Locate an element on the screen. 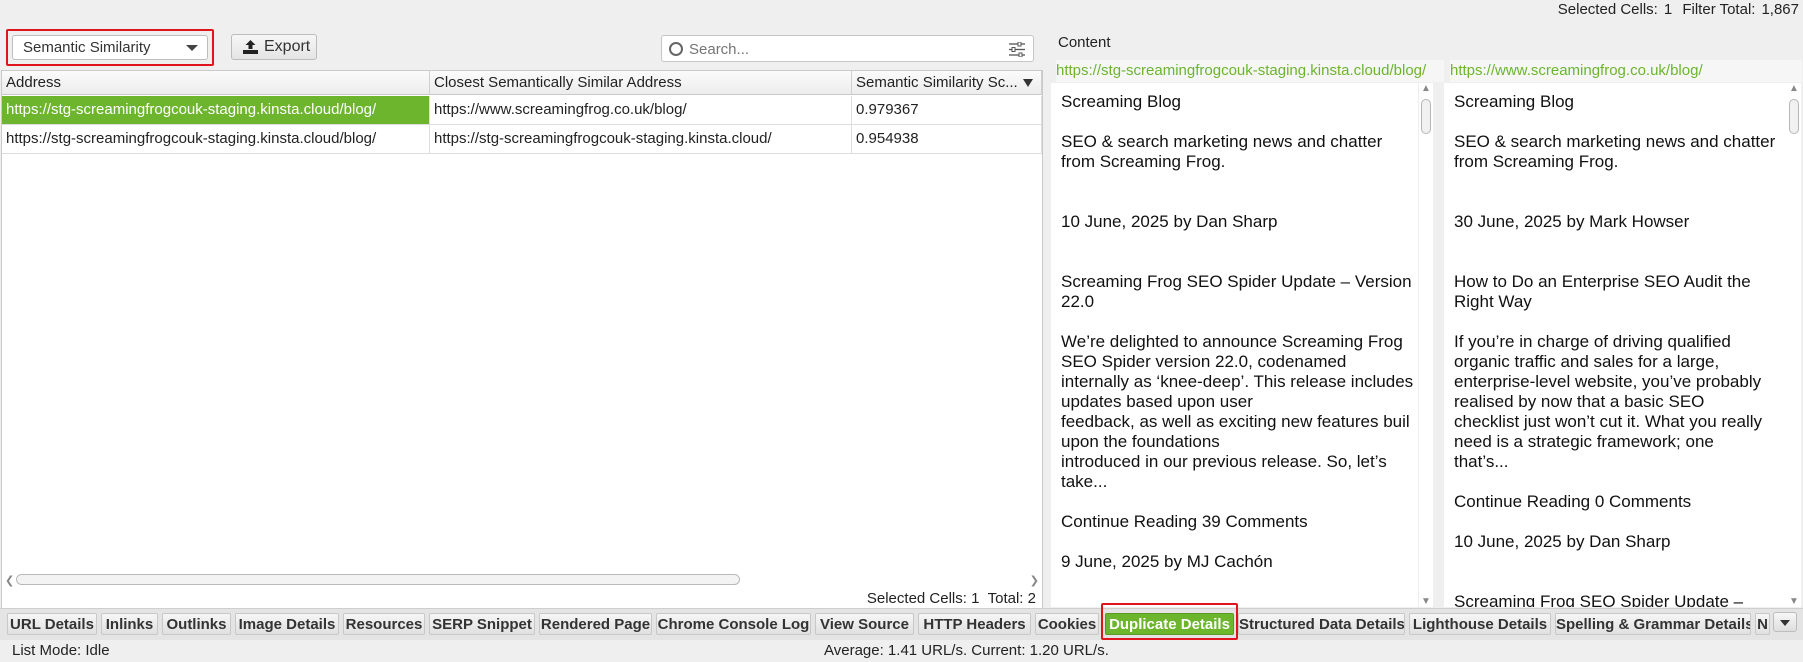 The height and width of the screenshot is (662, 1803). filter-settings-icon is located at coordinates (1017, 49).